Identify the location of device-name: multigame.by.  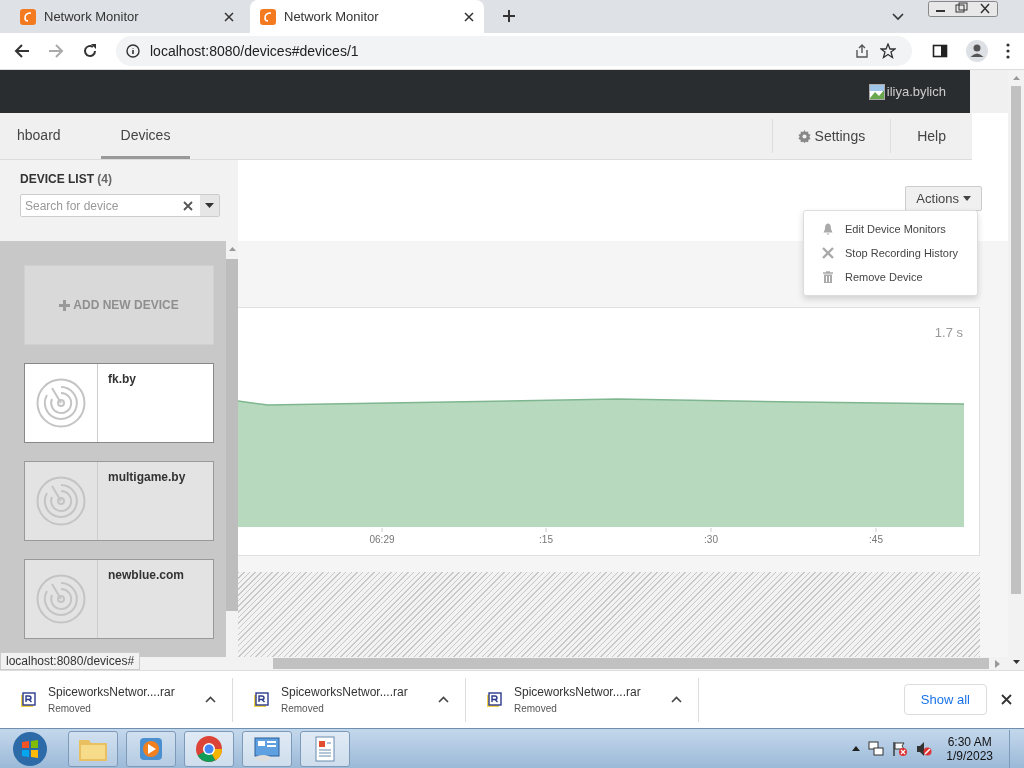
(147, 477).